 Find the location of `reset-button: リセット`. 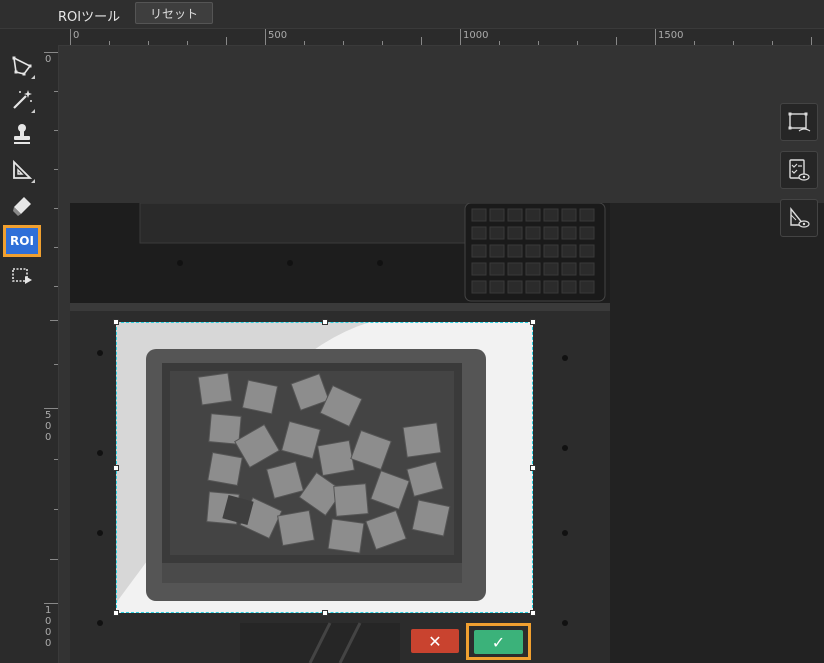

reset-button: リセット is located at coordinates (174, 13).